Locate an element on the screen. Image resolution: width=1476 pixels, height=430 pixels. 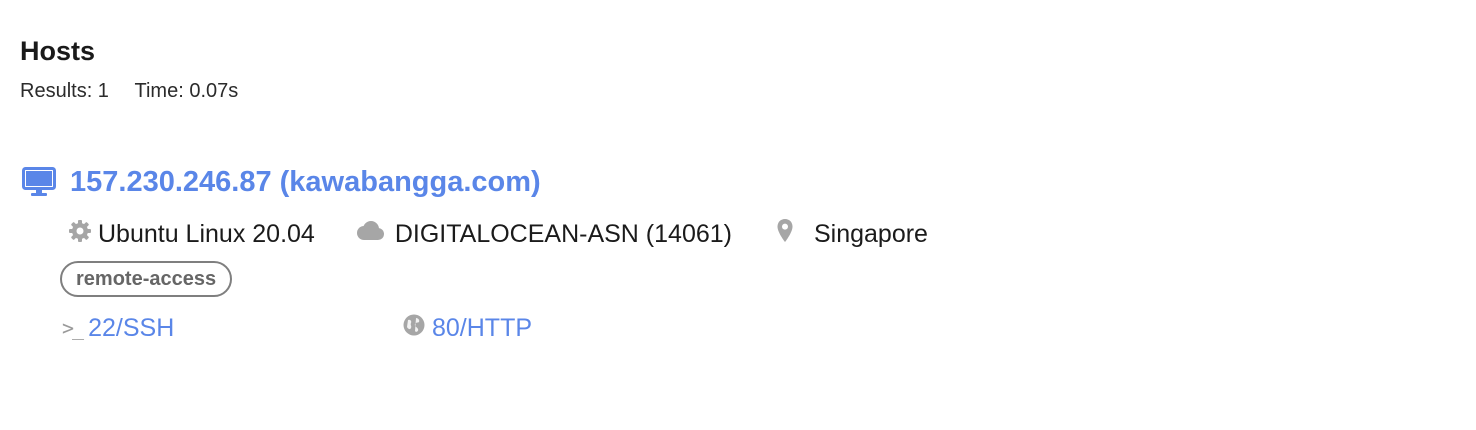
os-info: Ubuntu Linux 20.04 is located at coordinates (191, 234).